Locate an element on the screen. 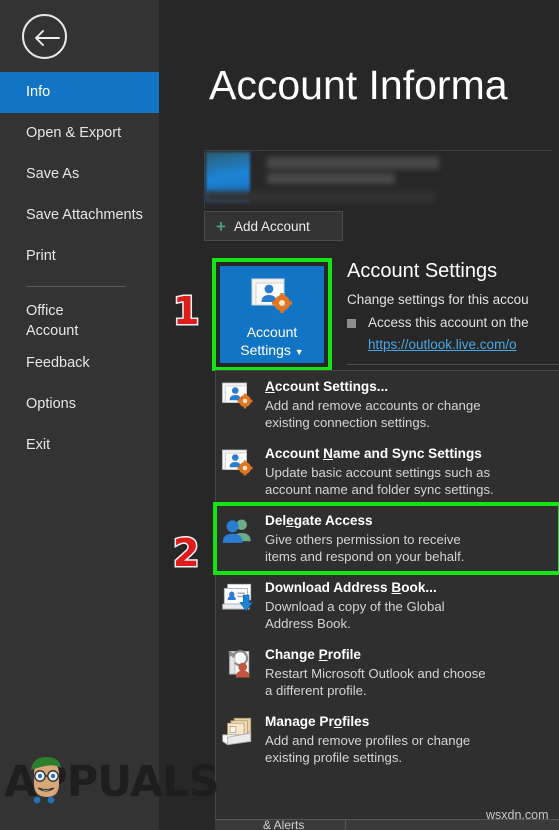  title-accesskey: P is located at coordinates (323, 654).